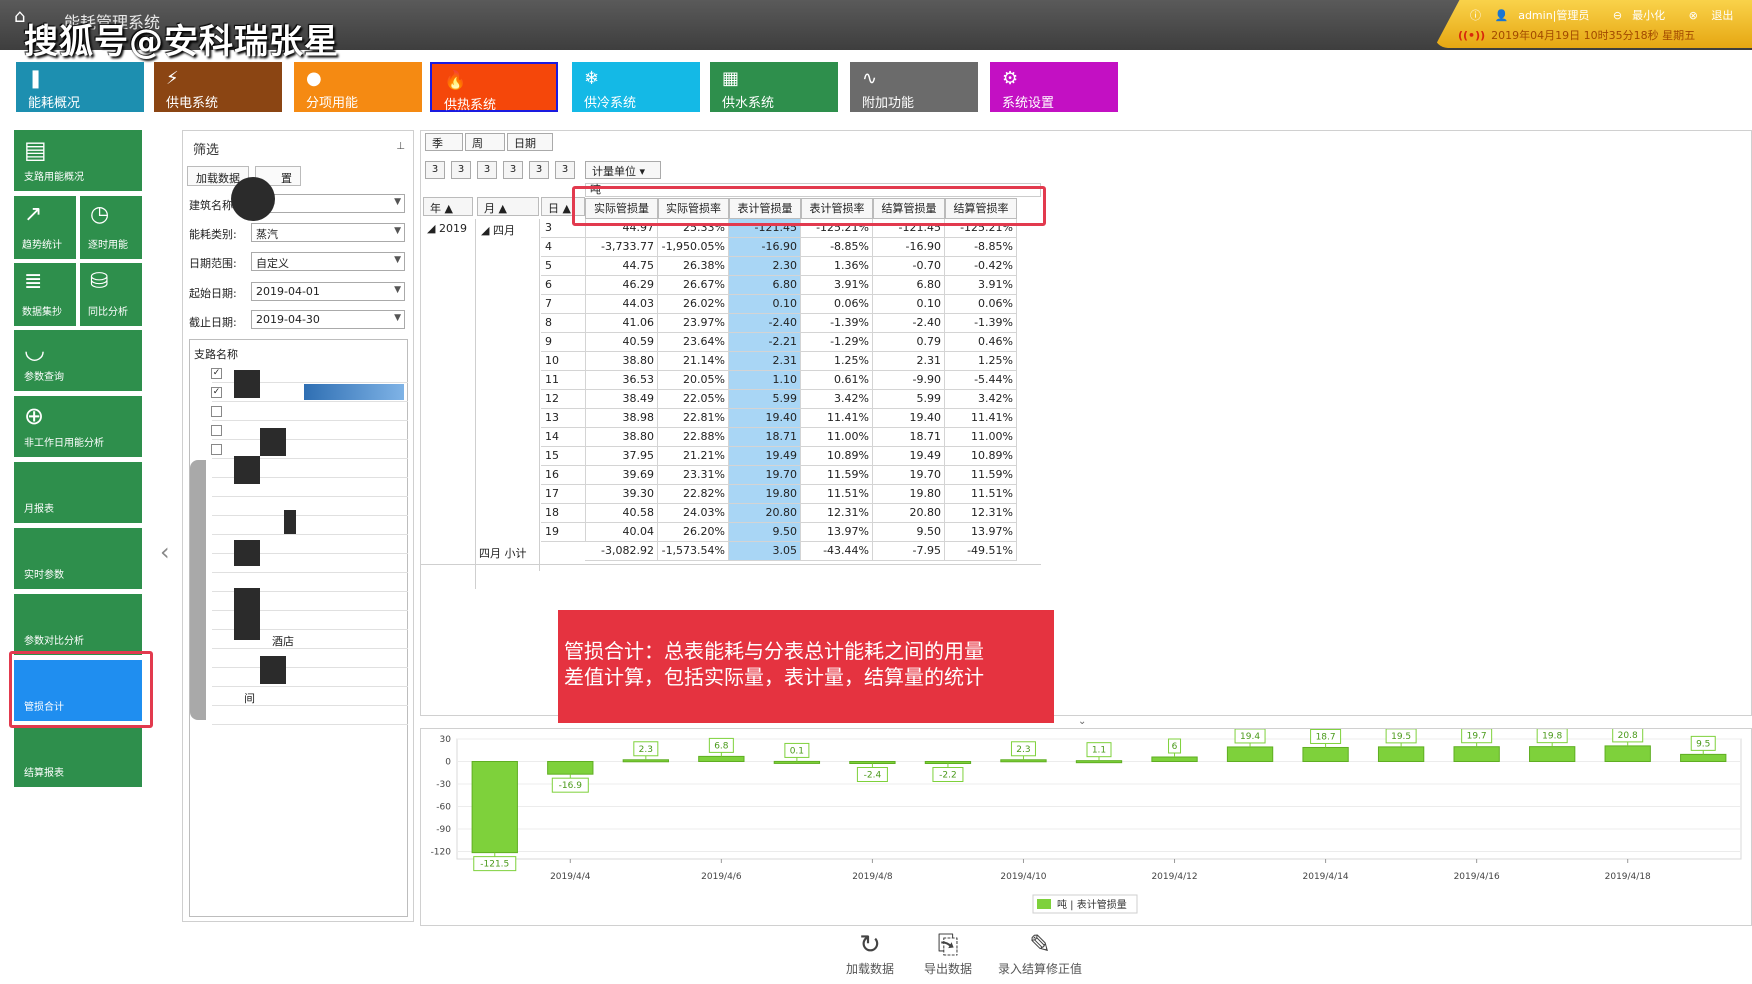  What do you see at coordinates (693, 456) in the screenshot?
I see `table-cell: 21.21%` at bounding box center [693, 456].